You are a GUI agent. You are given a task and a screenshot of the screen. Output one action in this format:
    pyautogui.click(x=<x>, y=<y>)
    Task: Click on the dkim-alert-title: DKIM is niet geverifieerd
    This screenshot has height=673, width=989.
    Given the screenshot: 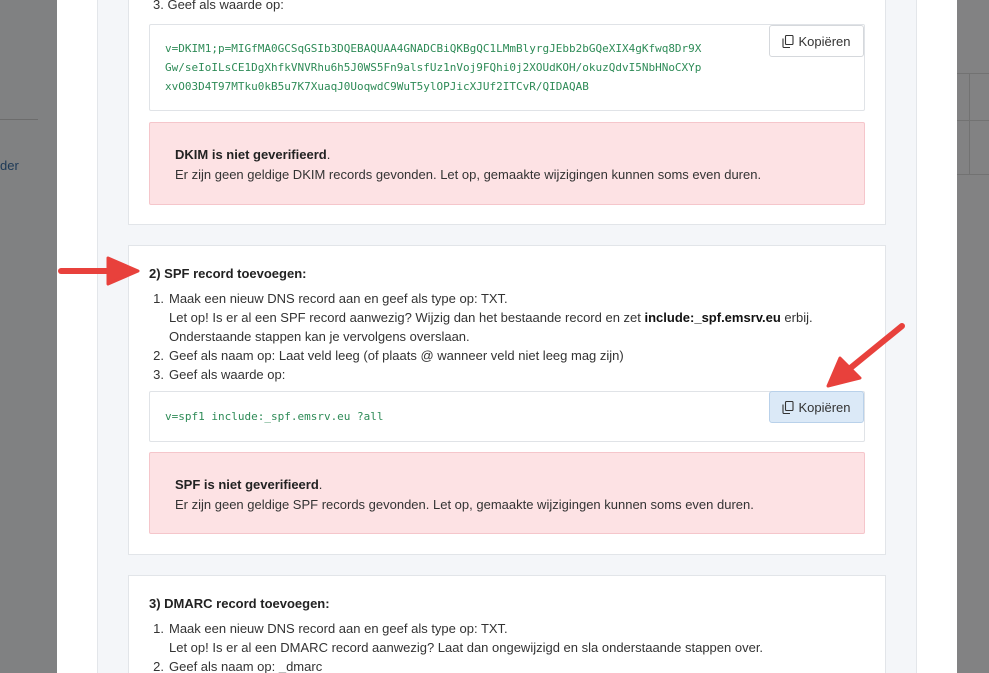 What is the action you would take?
    pyautogui.click(x=251, y=154)
    